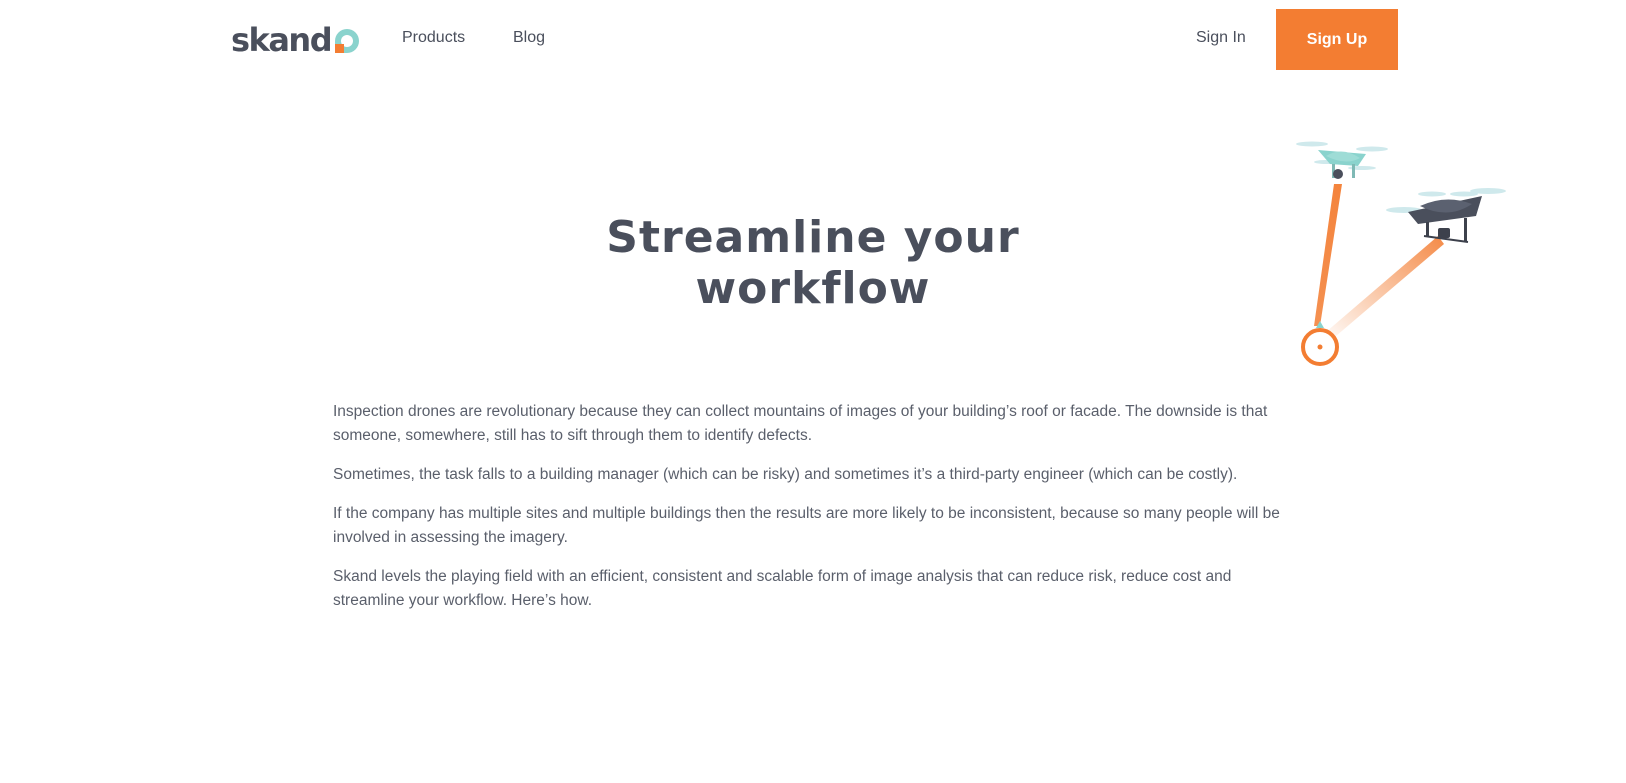 This screenshot has height=783, width=1626. I want to click on drones-icon, so click(1401, 253).